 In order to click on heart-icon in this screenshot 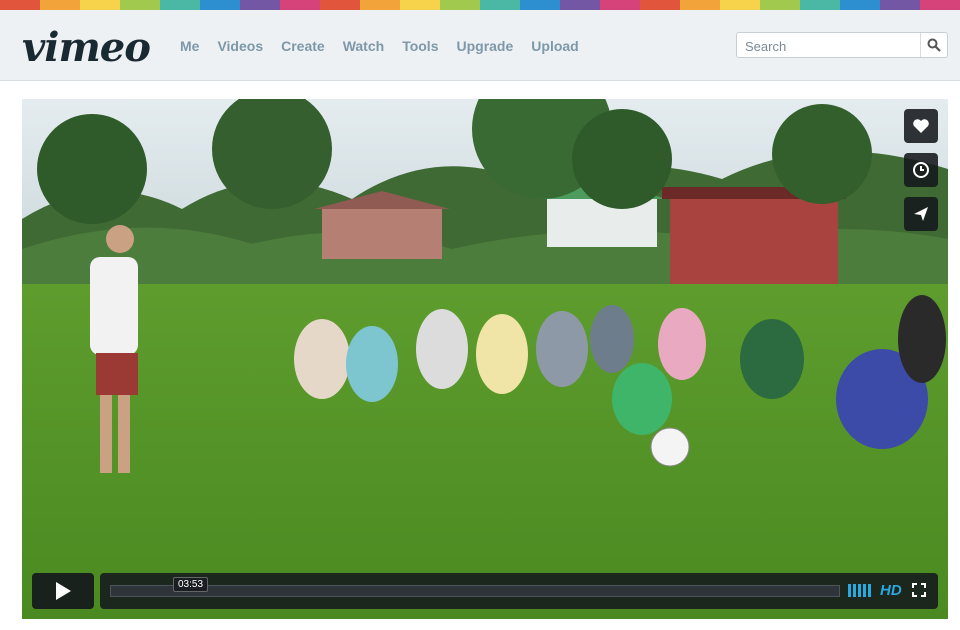, I will do `click(921, 126)`.